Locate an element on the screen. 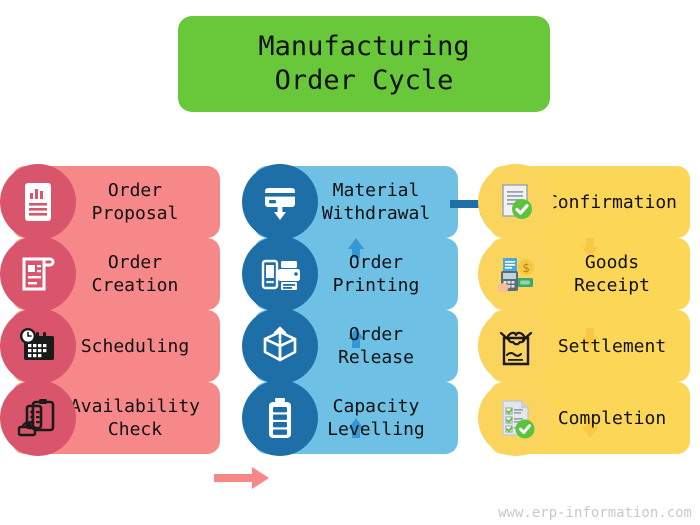 The width and height of the screenshot is (700, 525). calendar-clock-icon is located at coordinates (38, 346).